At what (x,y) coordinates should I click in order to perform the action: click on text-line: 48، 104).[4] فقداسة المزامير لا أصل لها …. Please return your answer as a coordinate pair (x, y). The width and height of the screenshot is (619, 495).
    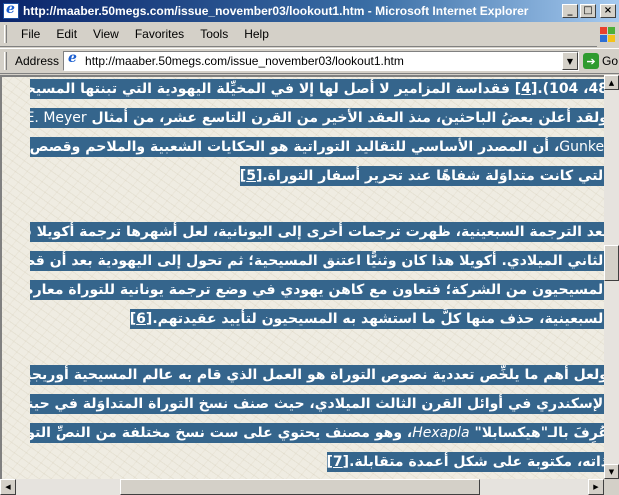
    Looking at the image, I should click on (317, 90).